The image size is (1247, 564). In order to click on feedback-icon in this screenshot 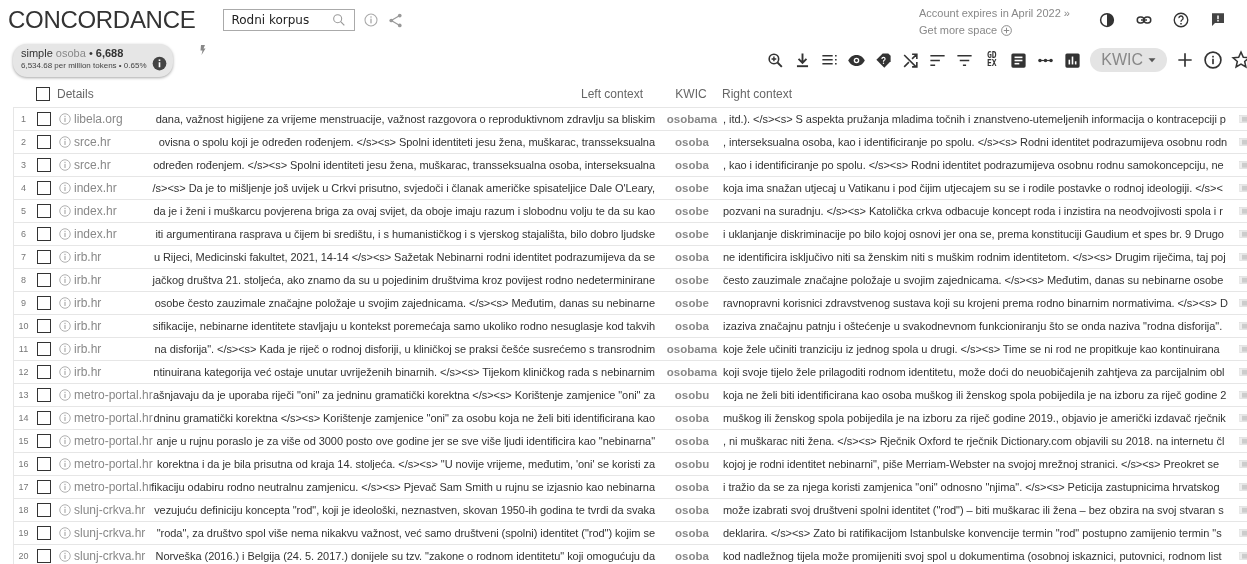, I will do `click(1218, 20)`.